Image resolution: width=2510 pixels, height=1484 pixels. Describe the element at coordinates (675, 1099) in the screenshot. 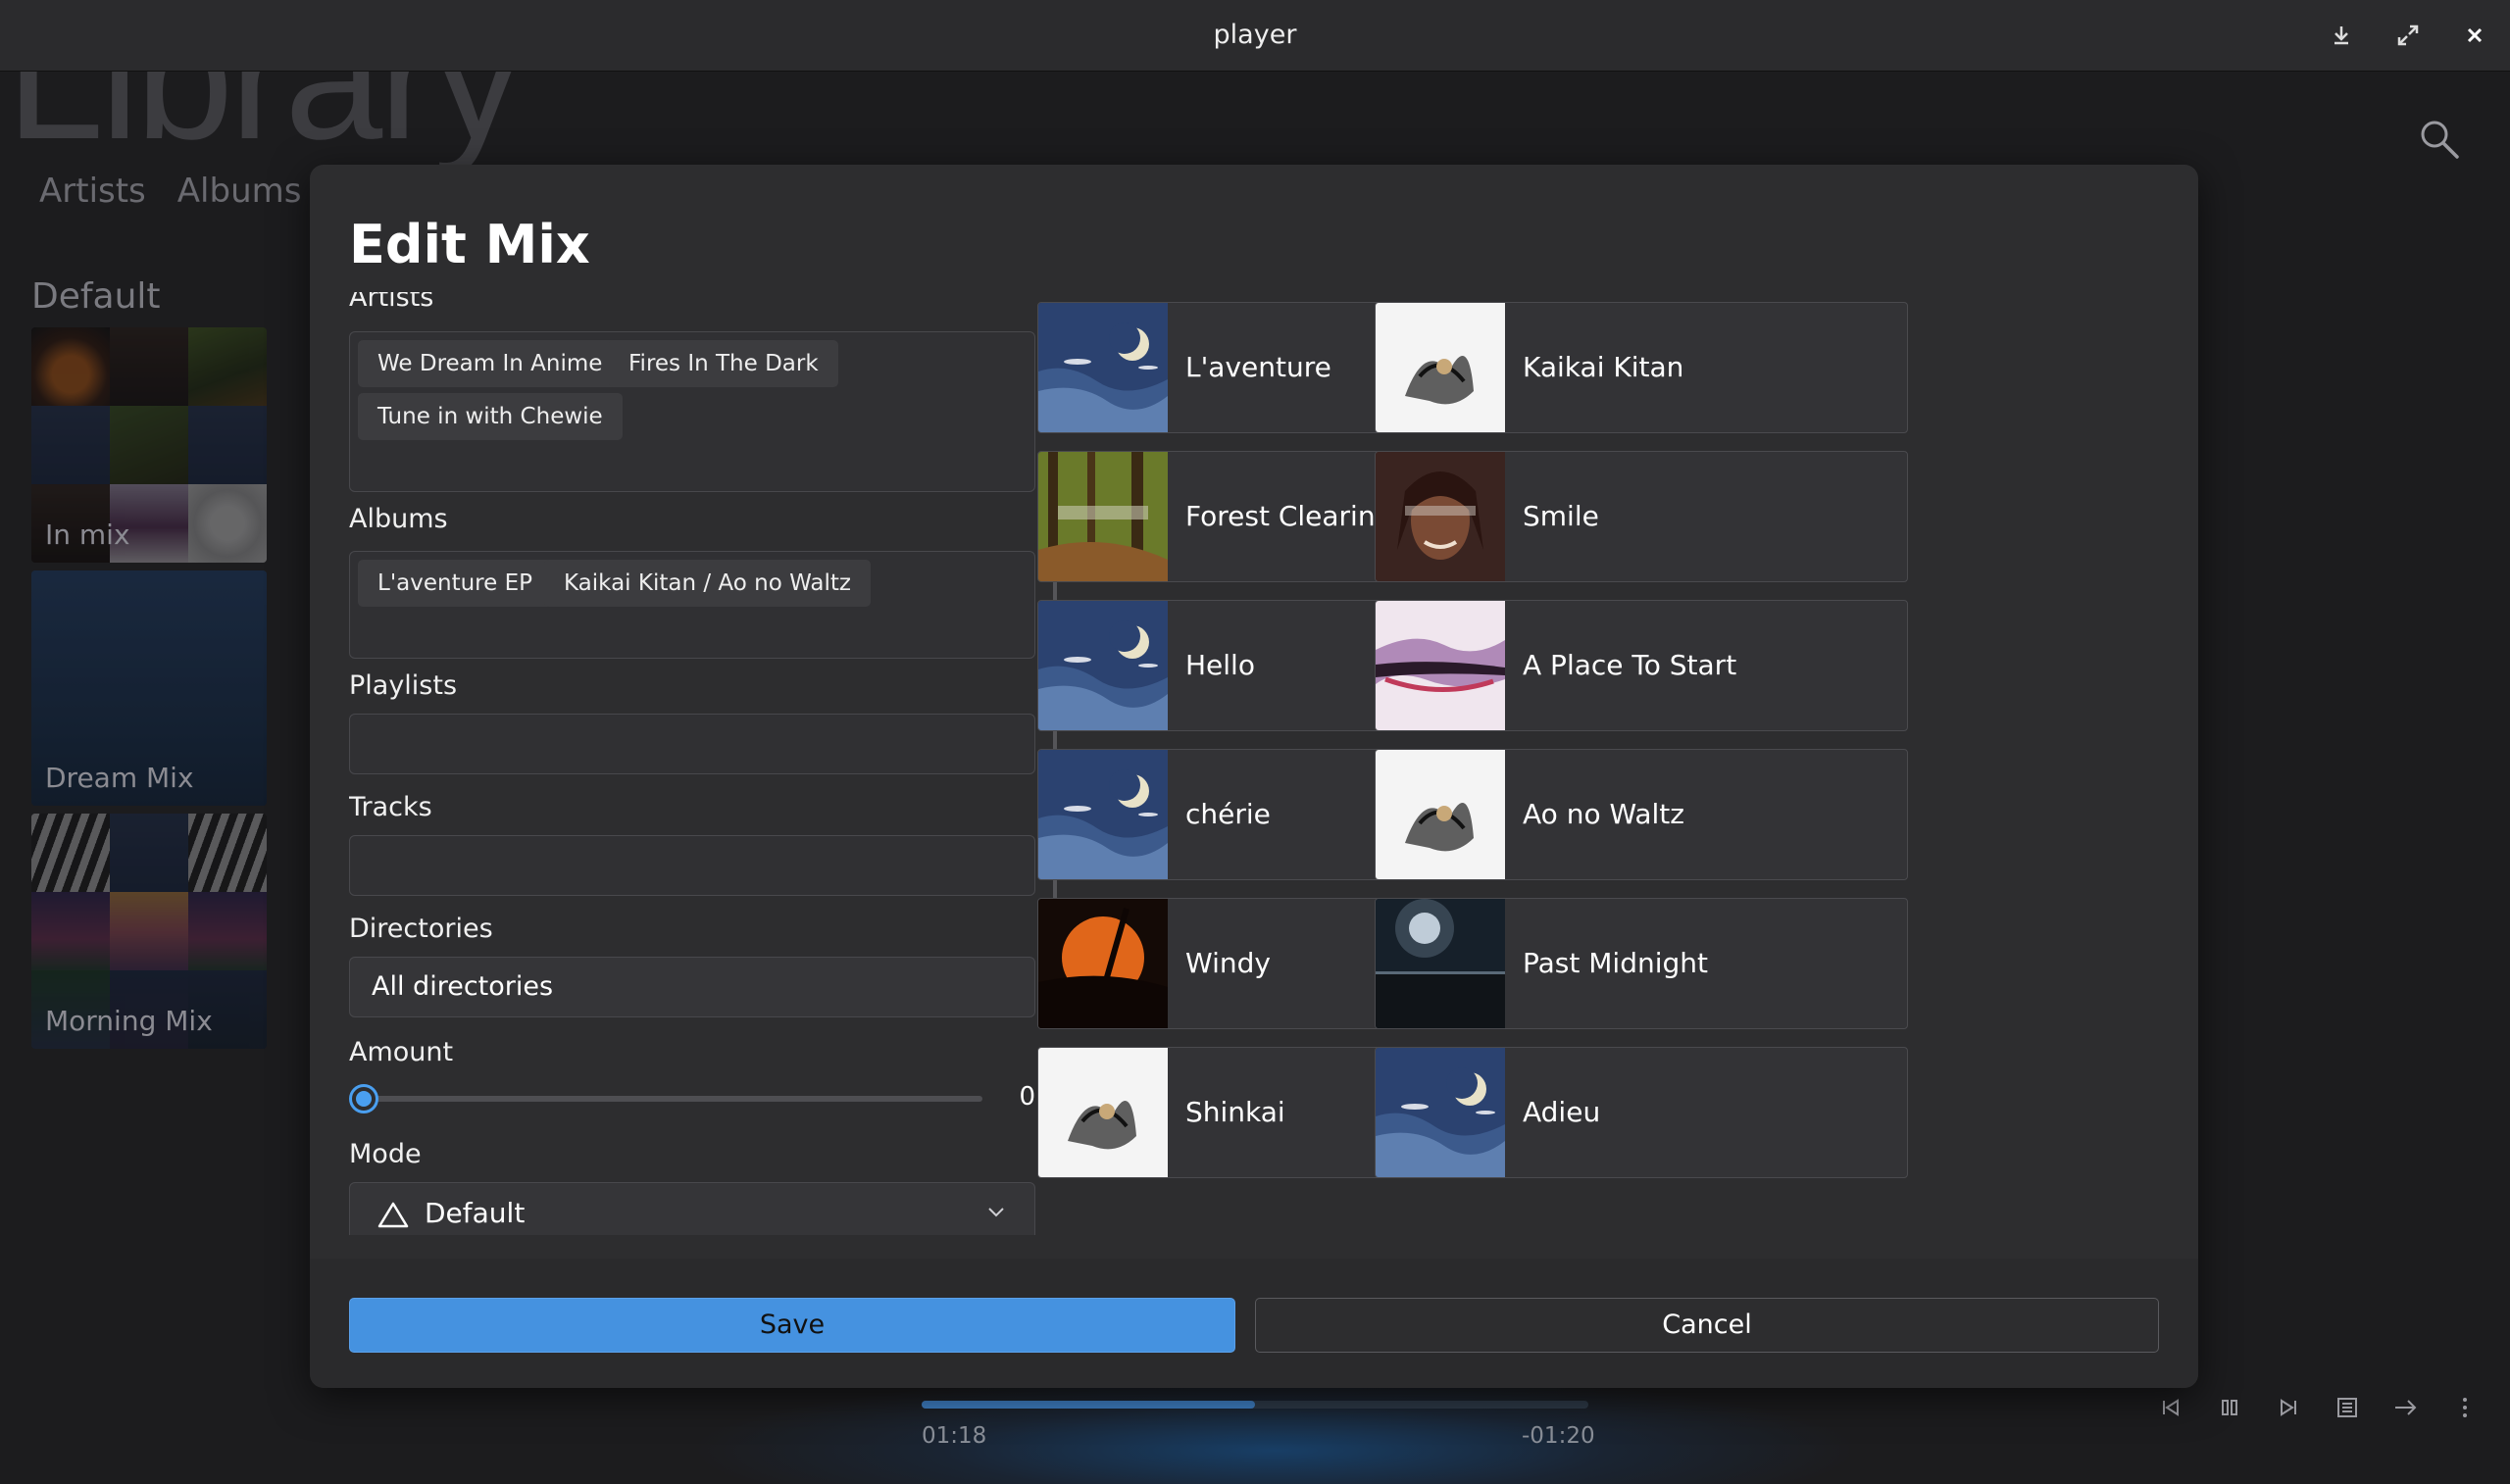

I see `amount-slider` at that location.